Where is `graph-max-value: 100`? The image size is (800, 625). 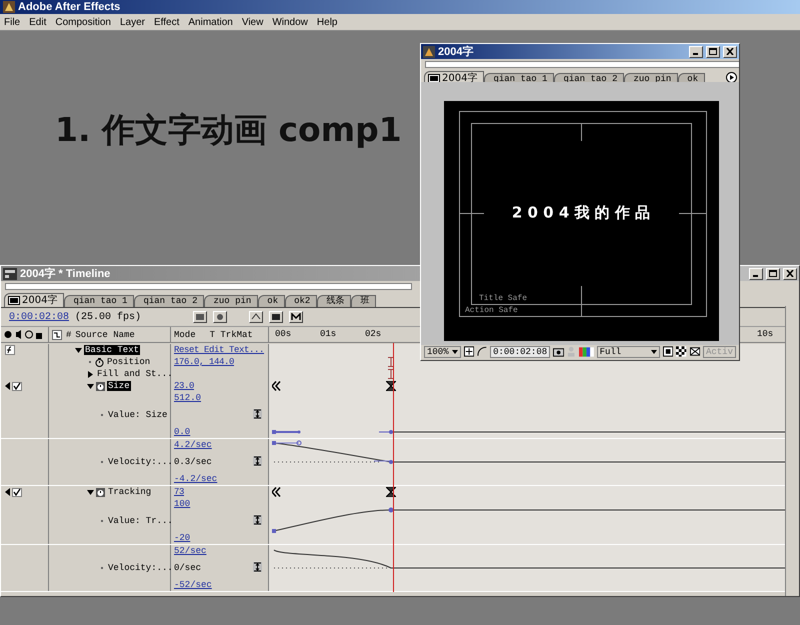 graph-max-value: 100 is located at coordinates (182, 504).